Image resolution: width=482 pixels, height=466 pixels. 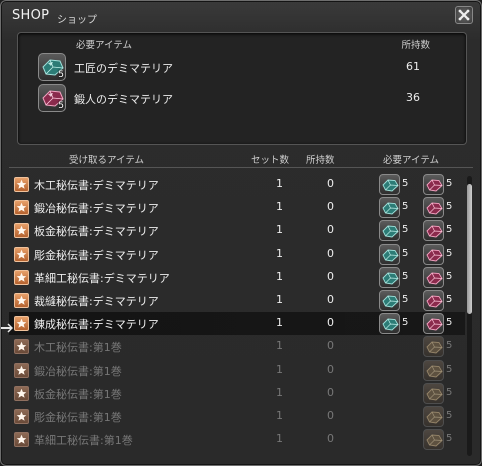 What do you see at coordinates (237, 324) in the screenshot?
I see `shop-list-row: 錬成秘伝書:デミマテリア 1 0 5 5` at bounding box center [237, 324].